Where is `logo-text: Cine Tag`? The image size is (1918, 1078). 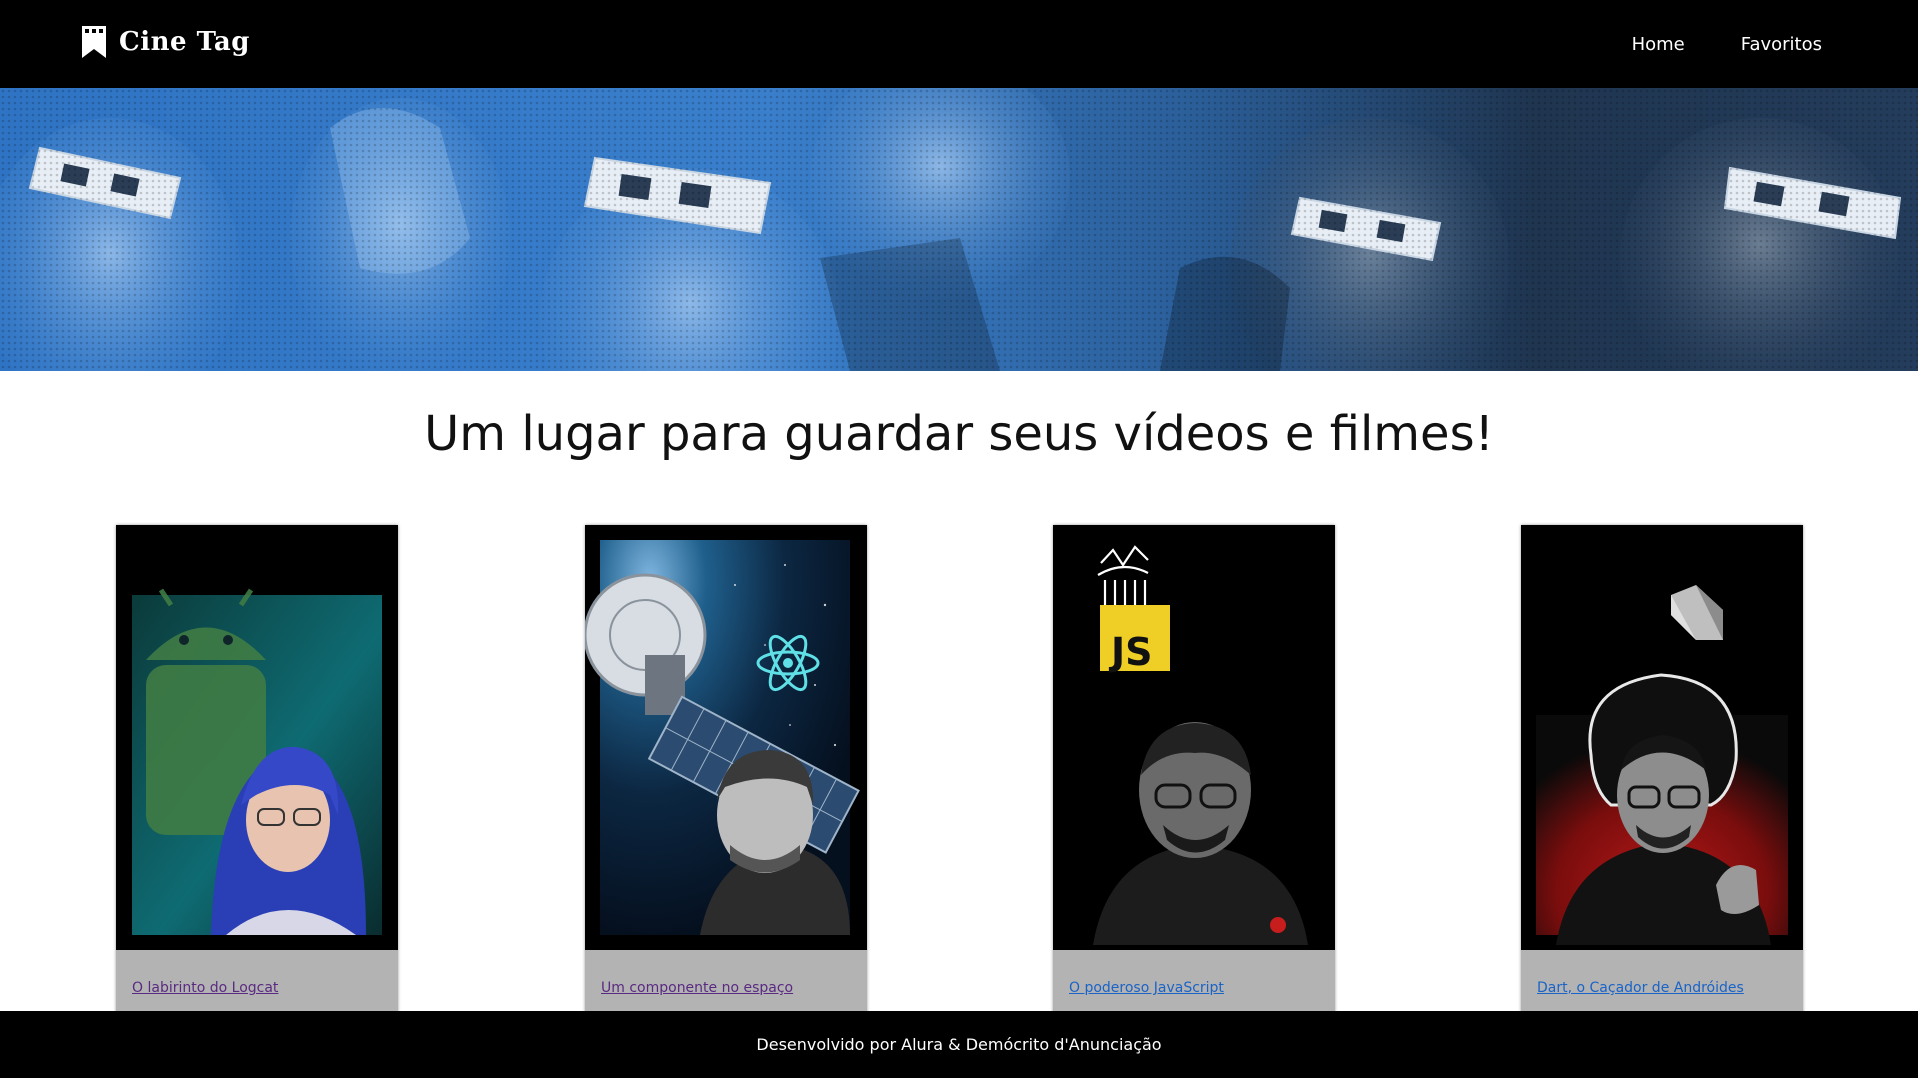 logo-text: Cine Tag is located at coordinates (184, 42).